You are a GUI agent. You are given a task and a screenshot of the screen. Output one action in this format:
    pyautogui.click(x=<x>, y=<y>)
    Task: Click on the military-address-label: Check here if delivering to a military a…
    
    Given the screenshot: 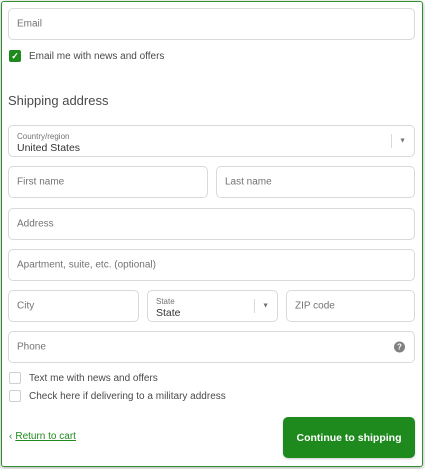 What is the action you would take?
    pyautogui.click(x=127, y=396)
    